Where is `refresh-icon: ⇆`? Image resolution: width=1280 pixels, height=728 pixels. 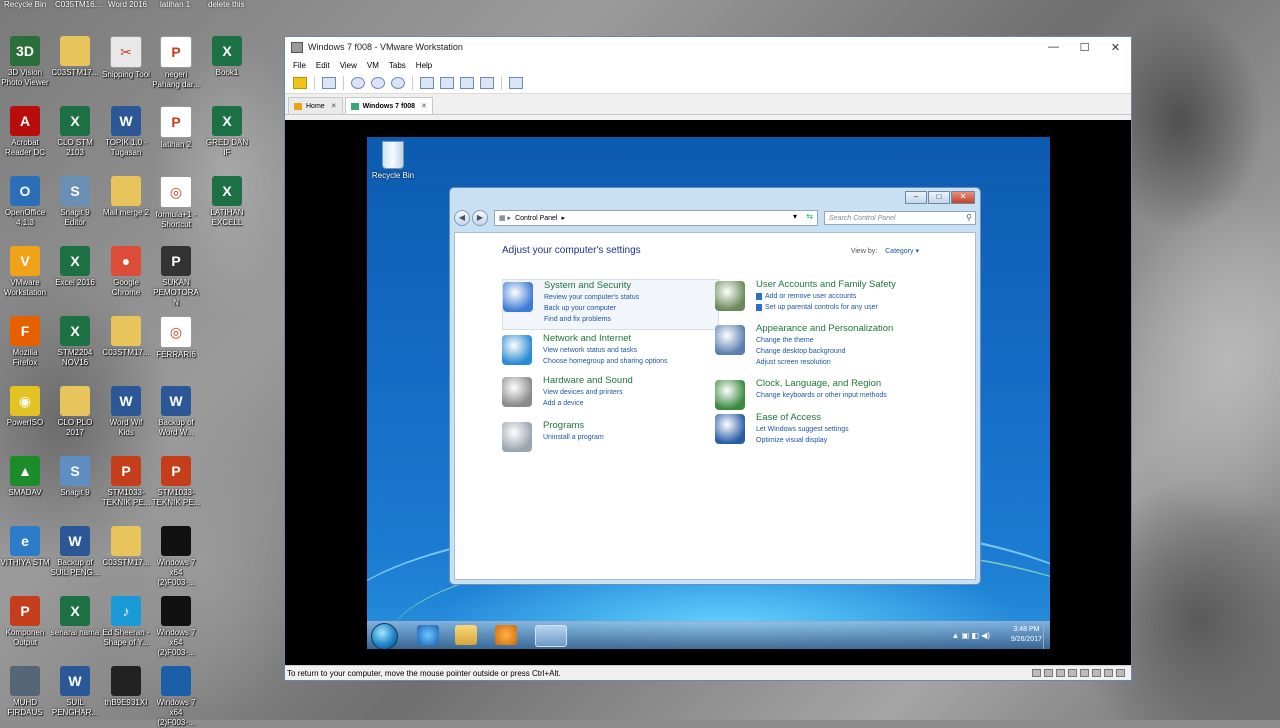
refresh-icon: ⇆ is located at coordinates (809, 216).